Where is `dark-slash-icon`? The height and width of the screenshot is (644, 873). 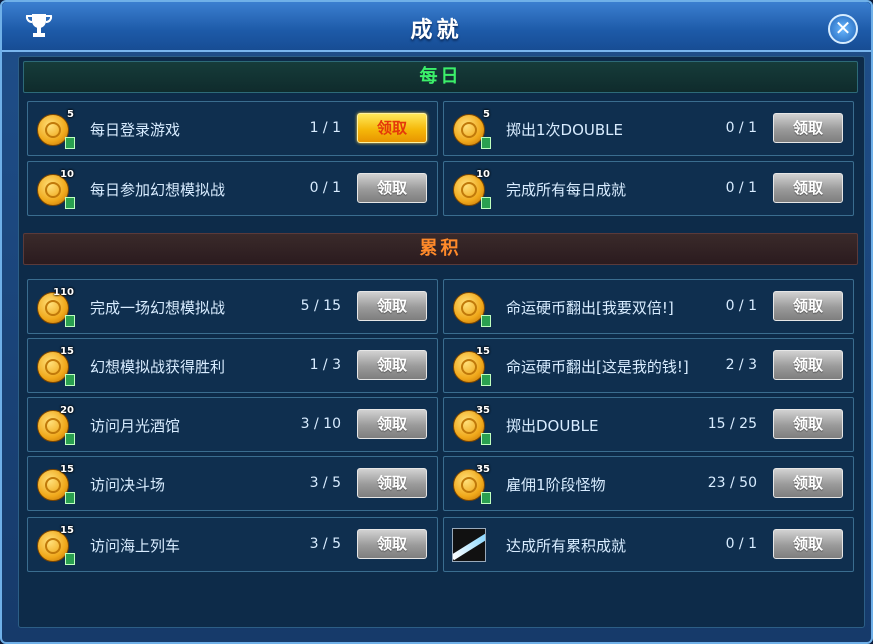
dark-slash-icon is located at coordinates (469, 545).